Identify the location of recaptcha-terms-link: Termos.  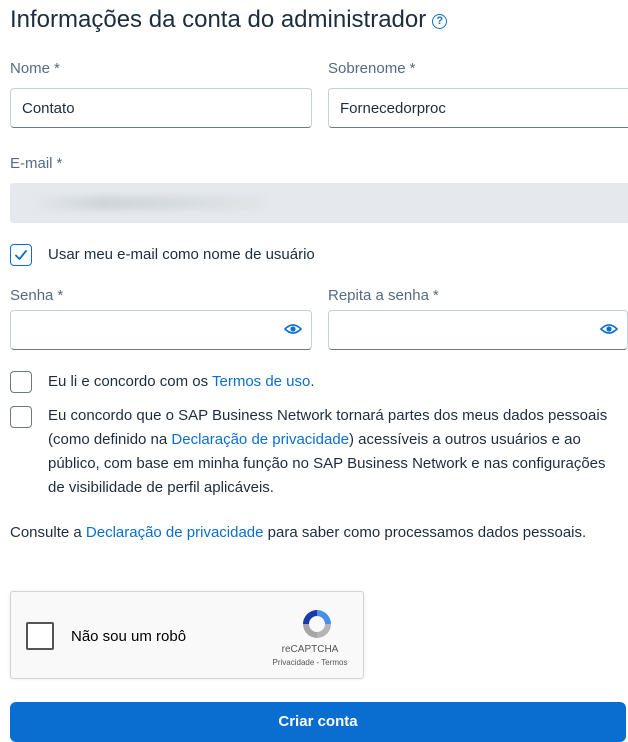
(334, 662).